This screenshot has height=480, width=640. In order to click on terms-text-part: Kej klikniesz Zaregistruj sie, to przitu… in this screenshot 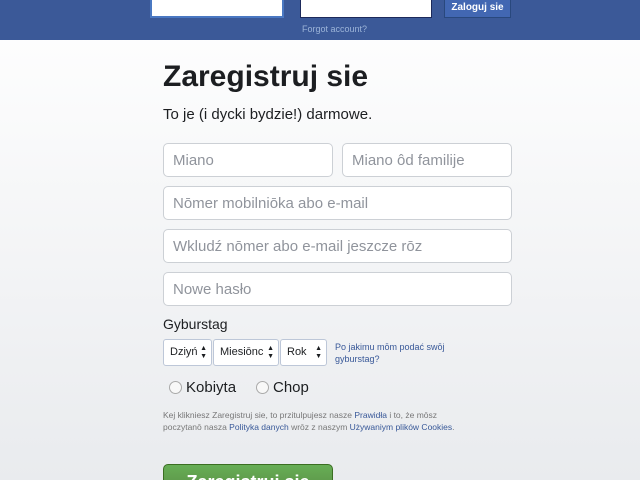, I will do `click(259, 415)`.